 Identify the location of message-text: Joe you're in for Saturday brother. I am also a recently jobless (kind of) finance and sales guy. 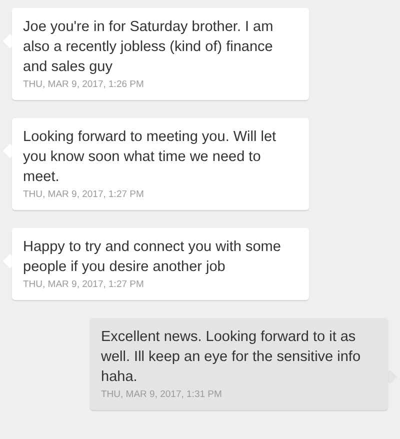
(148, 47).